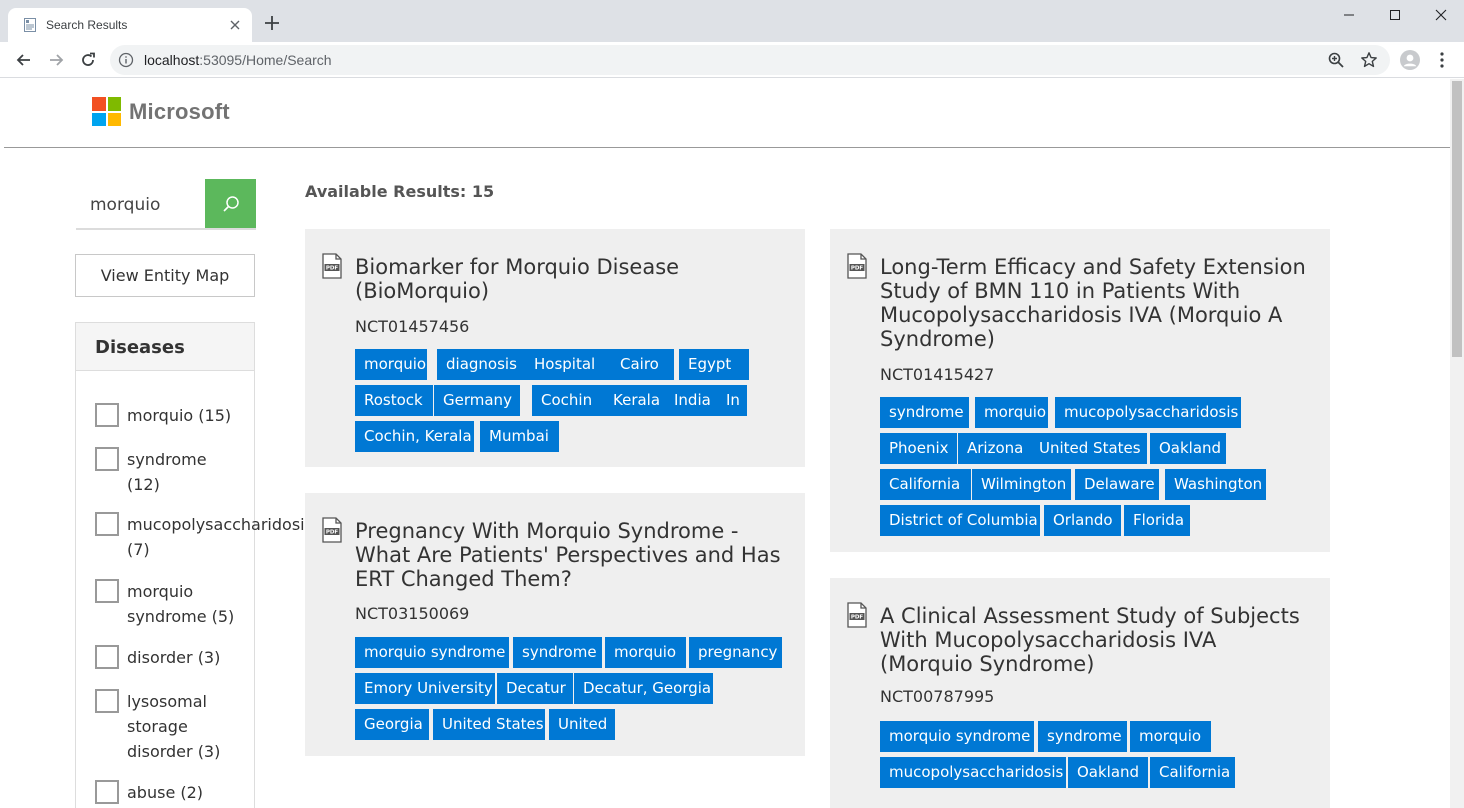  Describe the element at coordinates (140, 204) in the screenshot. I see `search-input` at that location.